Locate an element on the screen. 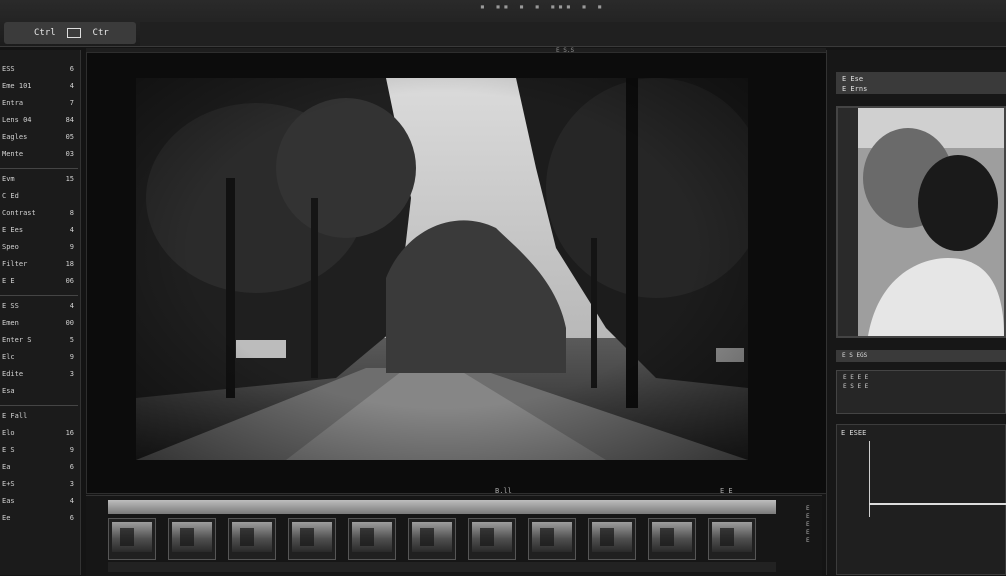 The height and width of the screenshot is (576, 1006). left-panel-row: Lens 04 84 is located at coordinates (39, 120).